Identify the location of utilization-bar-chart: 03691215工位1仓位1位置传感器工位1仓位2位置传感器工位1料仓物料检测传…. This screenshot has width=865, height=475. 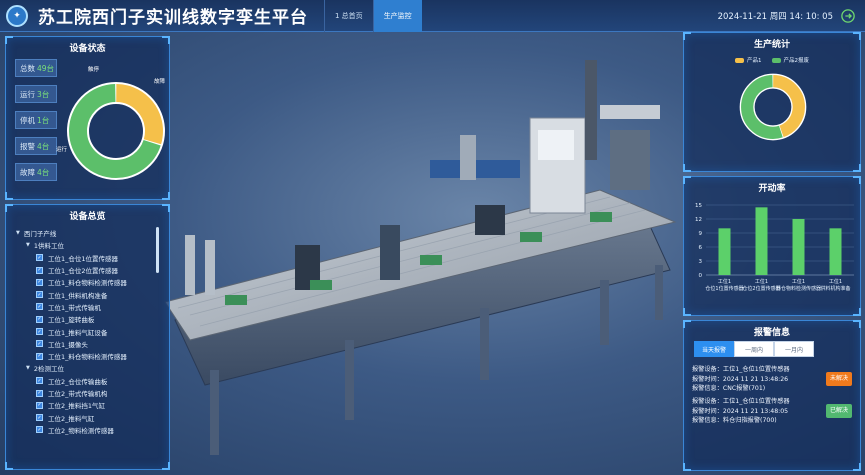
(774, 247).